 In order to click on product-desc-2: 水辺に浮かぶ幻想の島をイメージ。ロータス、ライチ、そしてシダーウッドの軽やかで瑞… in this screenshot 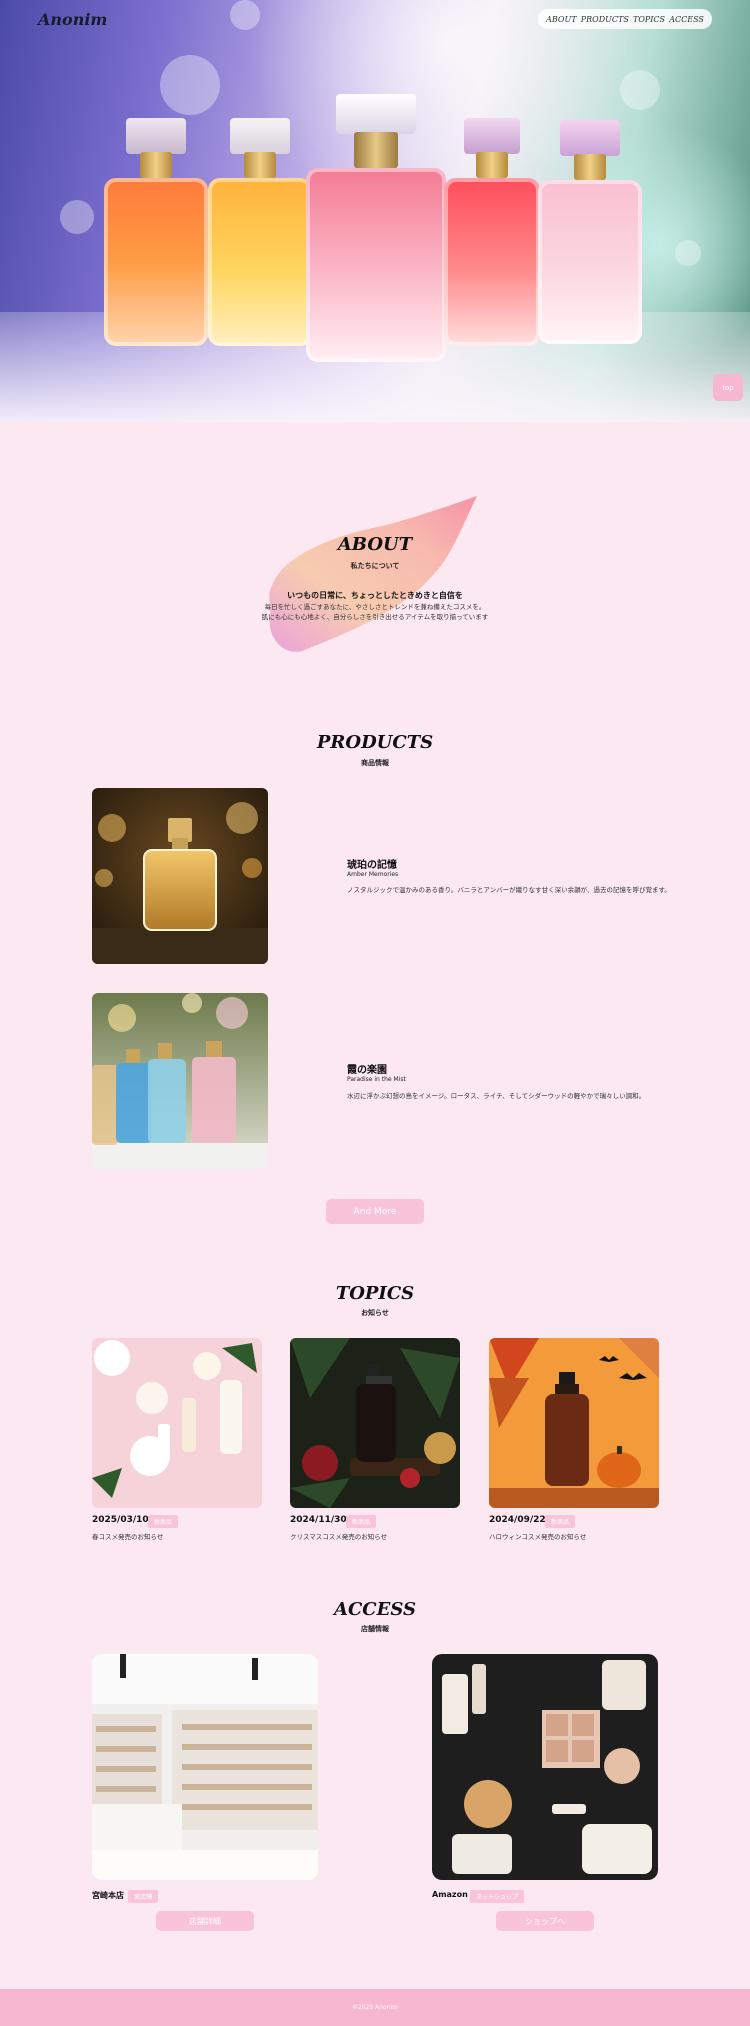, I will do `click(496, 1096)`.